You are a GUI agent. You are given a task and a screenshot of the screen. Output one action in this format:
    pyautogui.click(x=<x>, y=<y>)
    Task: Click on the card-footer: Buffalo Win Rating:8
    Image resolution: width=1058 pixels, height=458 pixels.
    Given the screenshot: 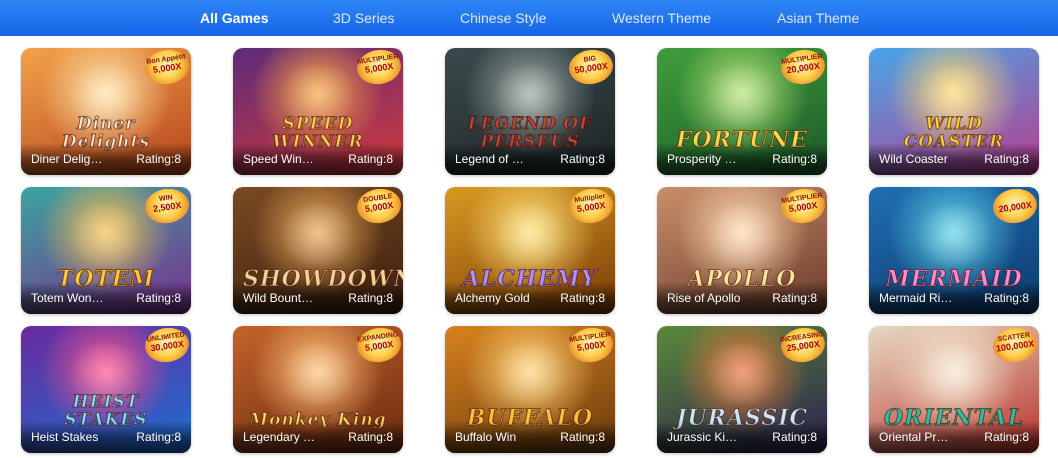 What is the action you would take?
    pyautogui.click(x=530, y=437)
    